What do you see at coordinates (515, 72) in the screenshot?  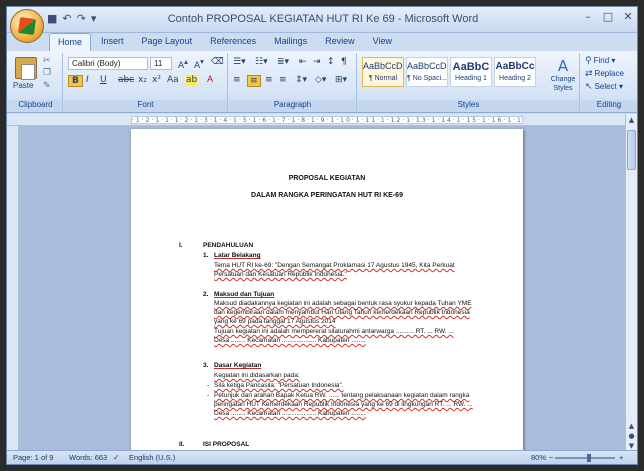 I see `style-heading-2: AaBbCc Heading 2` at bounding box center [515, 72].